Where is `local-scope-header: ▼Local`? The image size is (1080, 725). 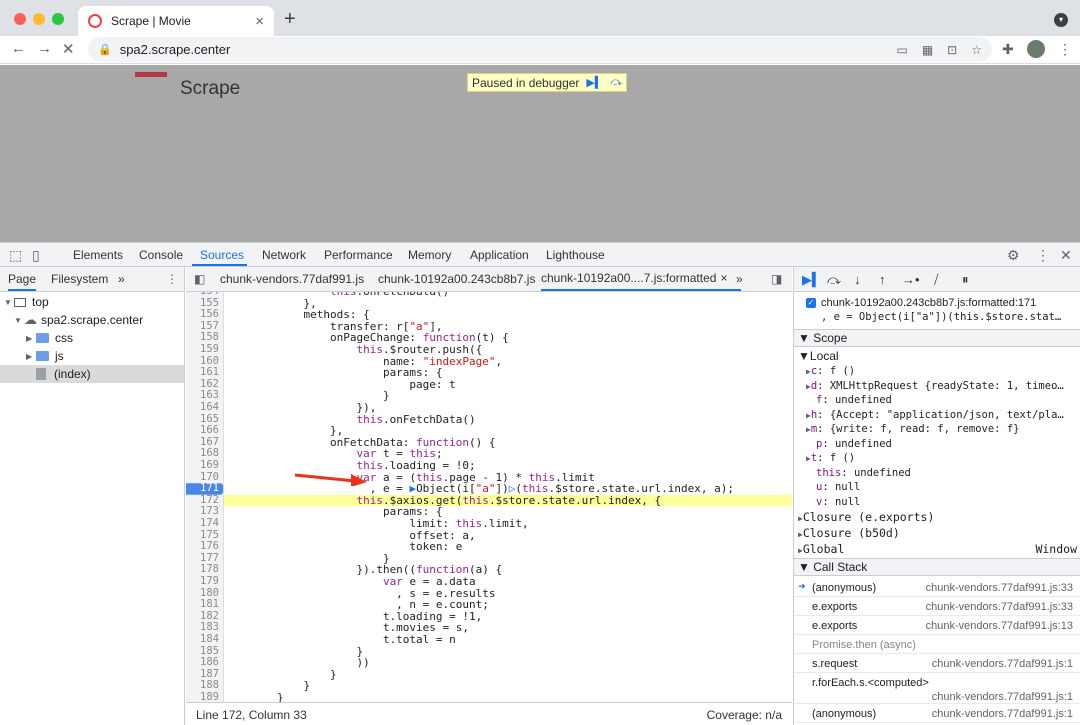
local-scope-header: ▼Local is located at coordinates (937, 356).